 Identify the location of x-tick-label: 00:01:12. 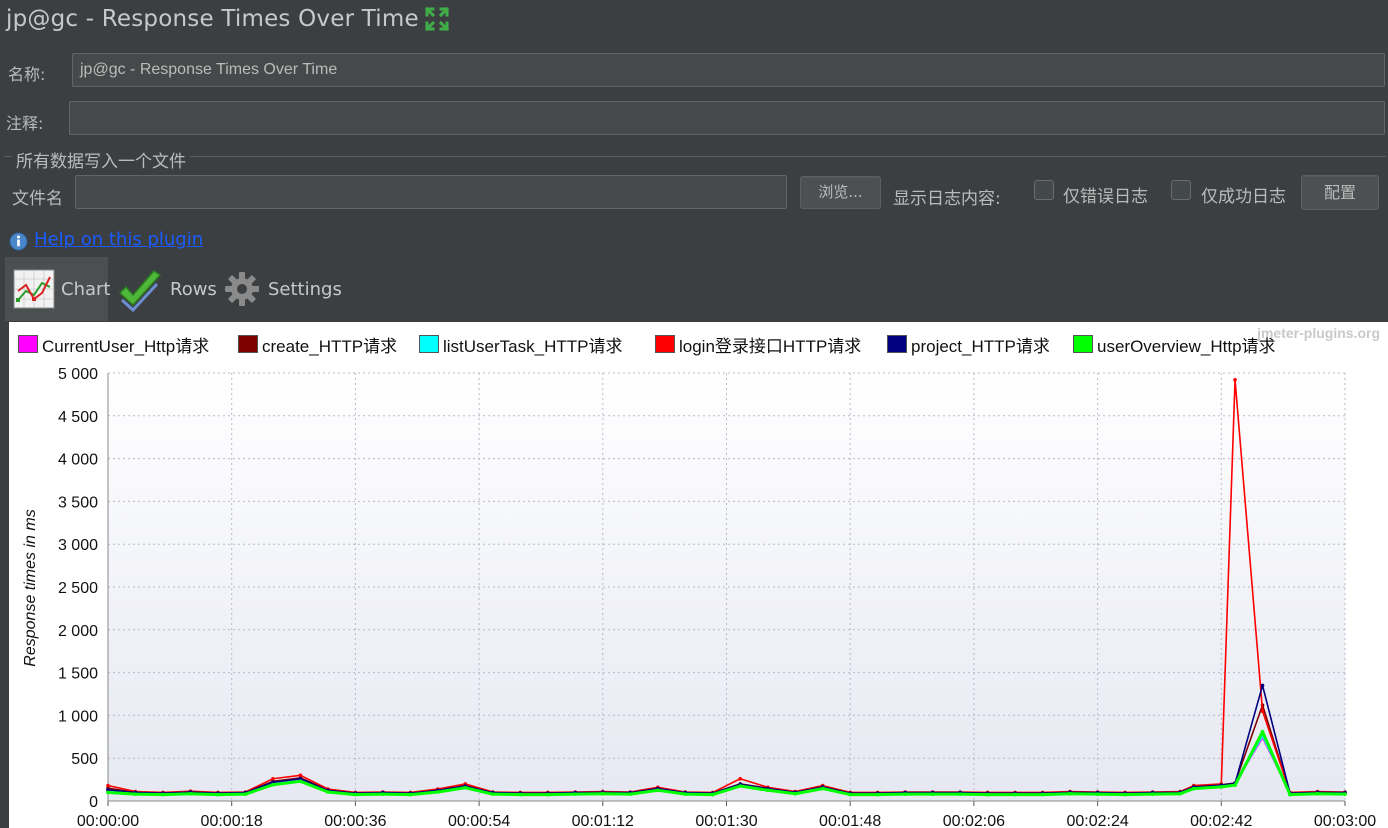
(603, 820).